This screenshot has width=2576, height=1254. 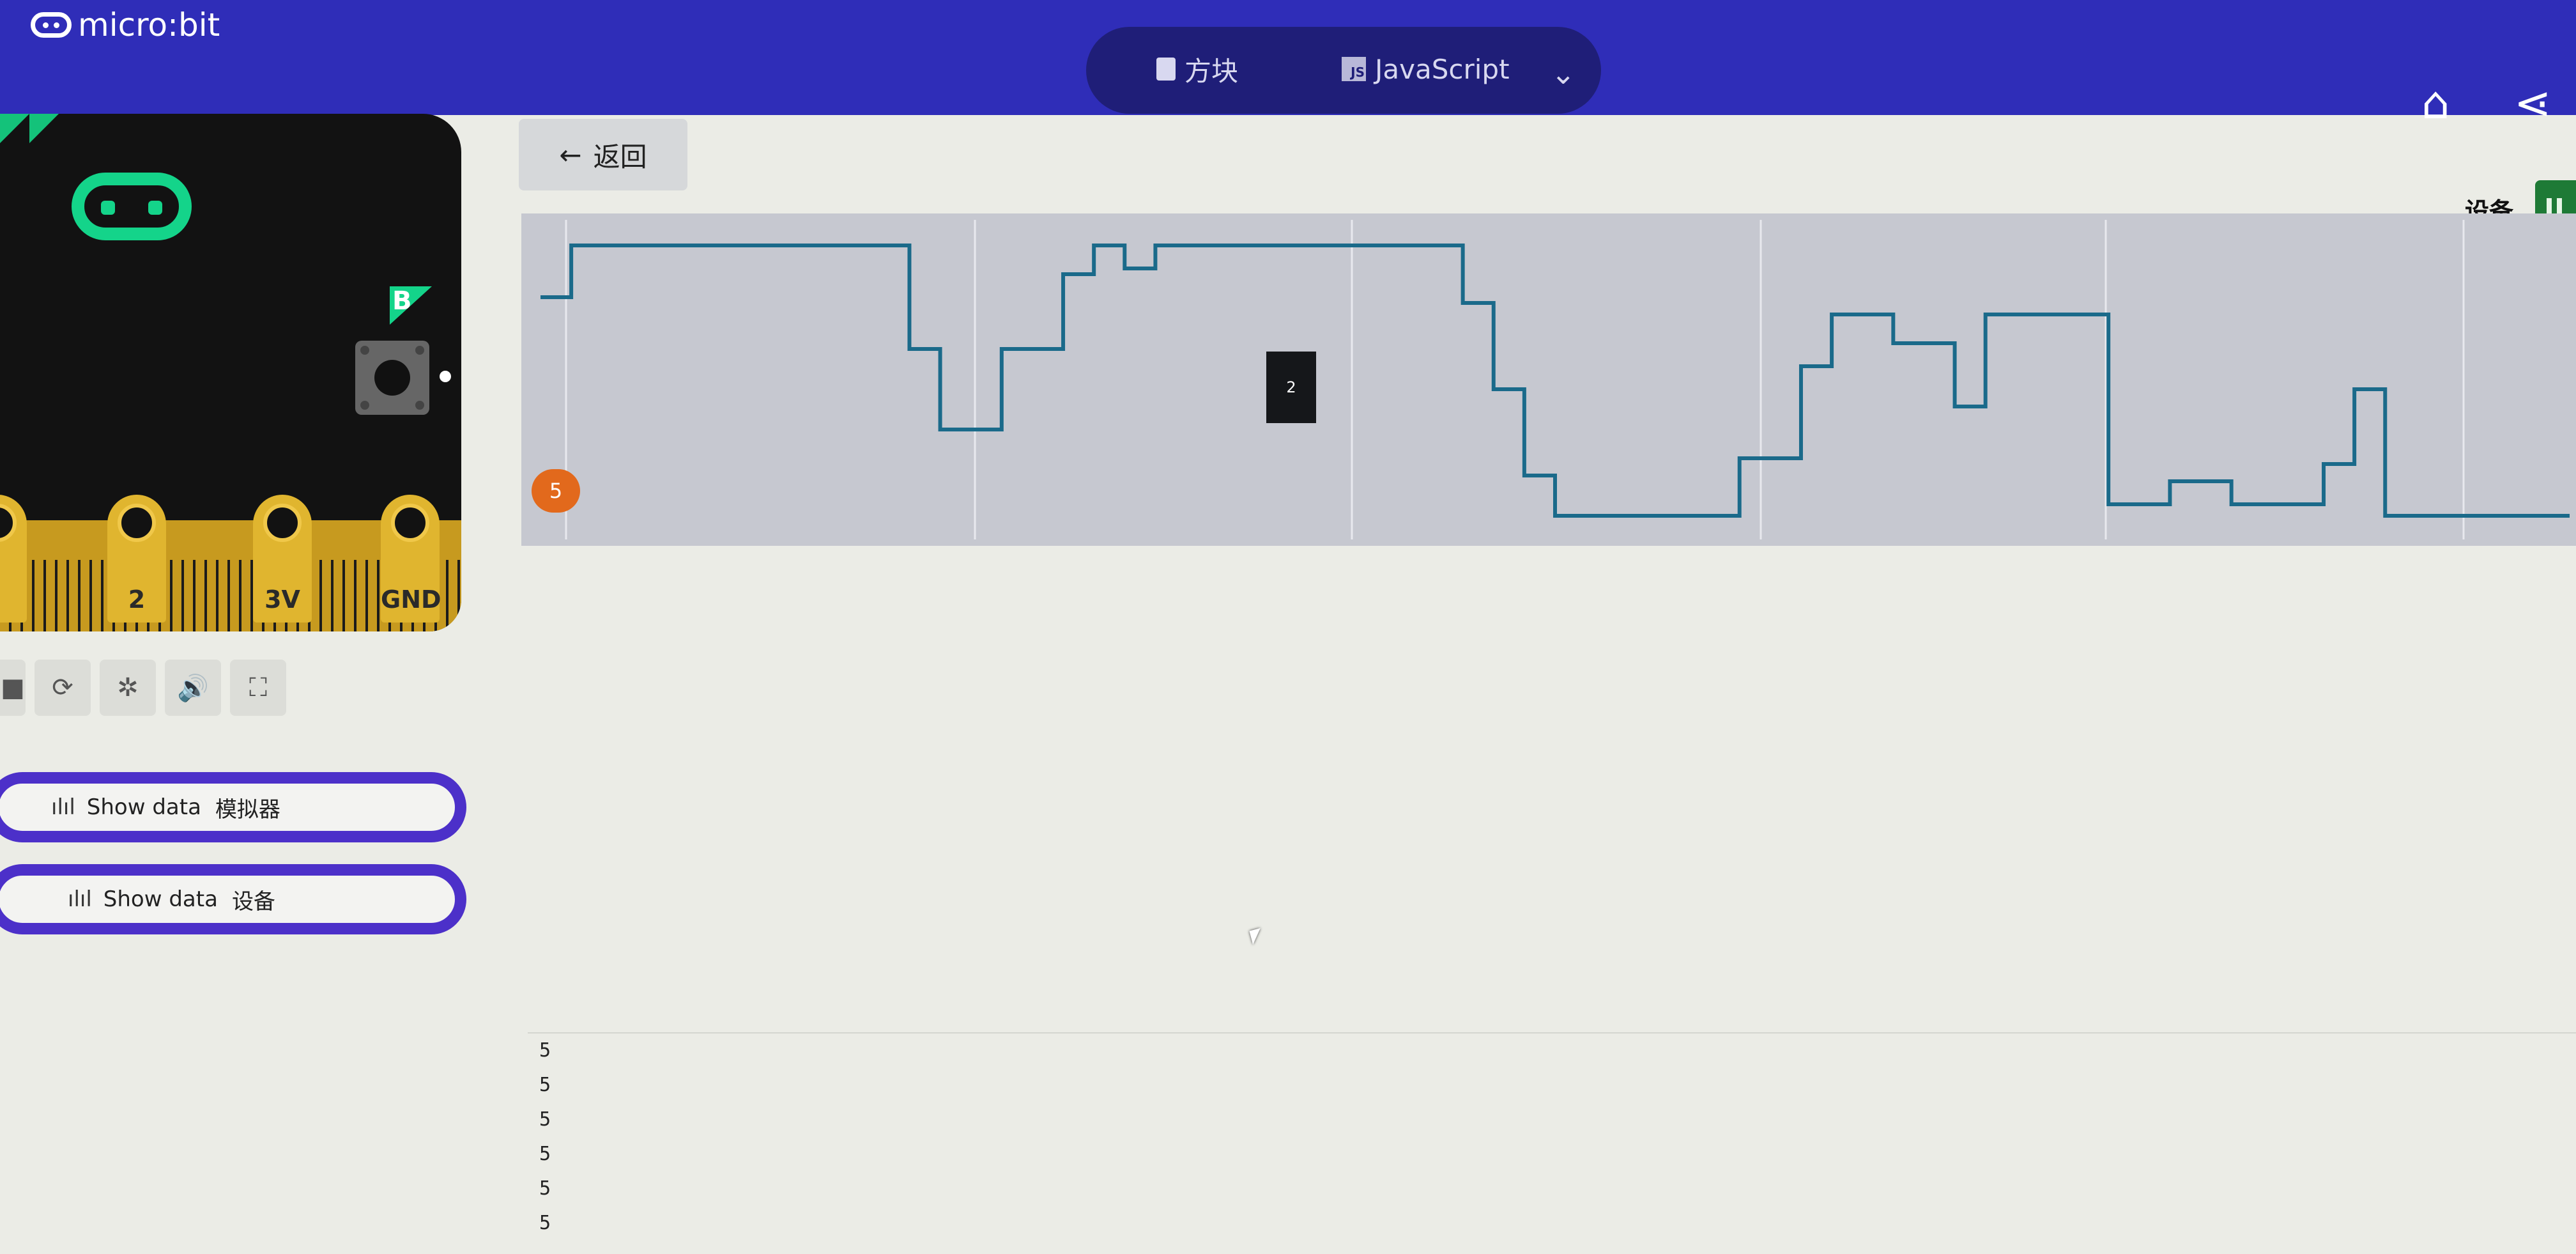 I want to click on arrow-left-icon: ←, so click(x=570, y=155).